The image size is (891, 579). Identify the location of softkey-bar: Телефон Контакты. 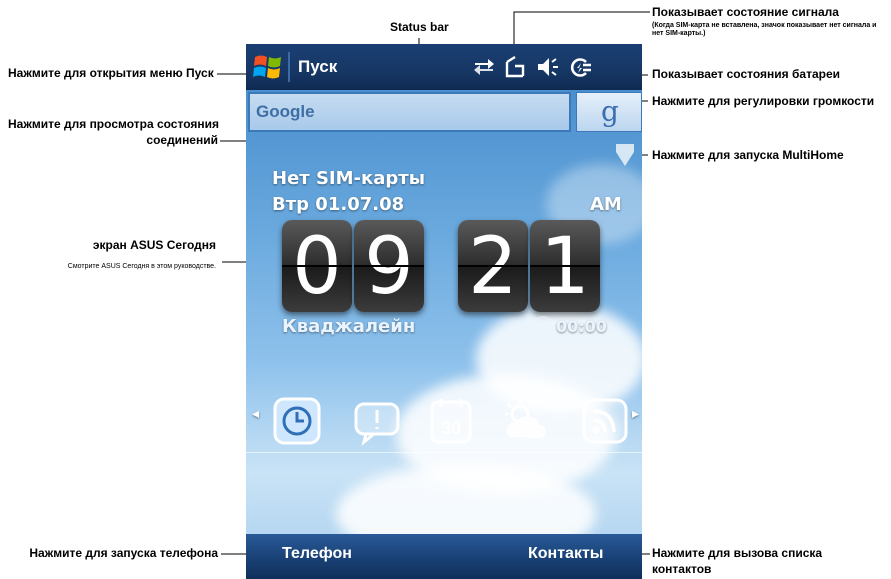
(444, 556).